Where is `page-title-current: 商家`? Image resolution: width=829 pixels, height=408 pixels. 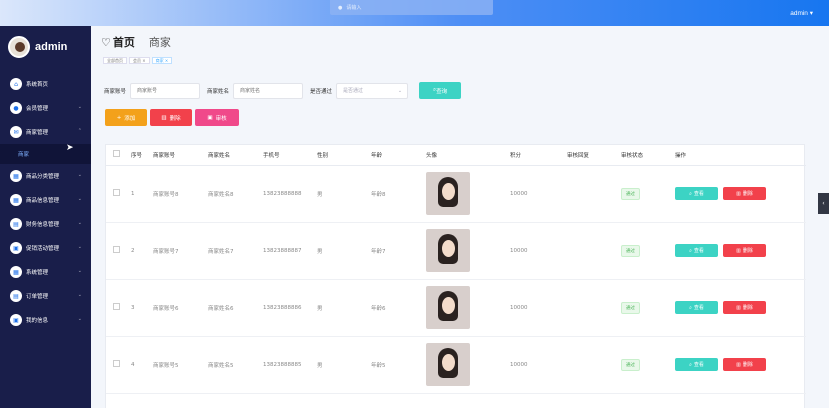 page-title-current: 商家 is located at coordinates (159, 42).